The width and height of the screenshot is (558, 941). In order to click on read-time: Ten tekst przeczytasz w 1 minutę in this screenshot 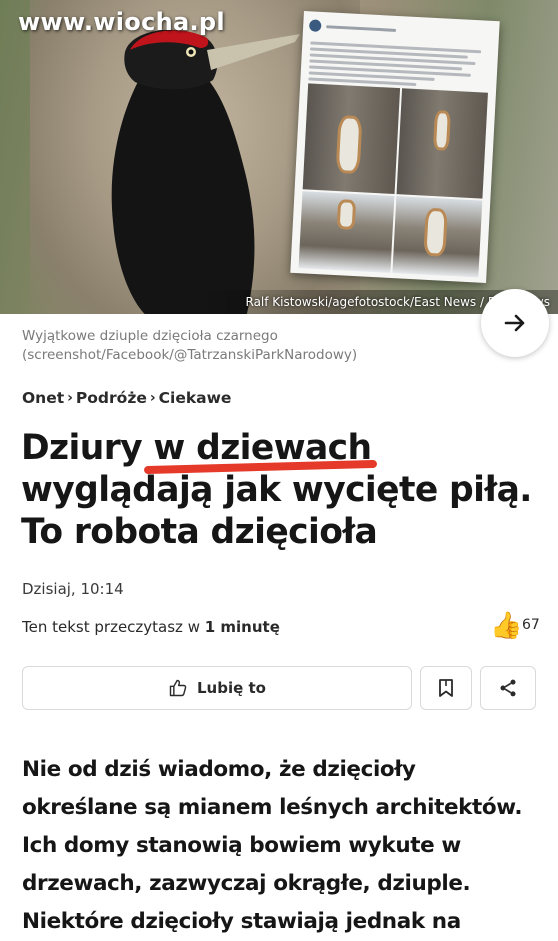, I will do `click(151, 627)`.